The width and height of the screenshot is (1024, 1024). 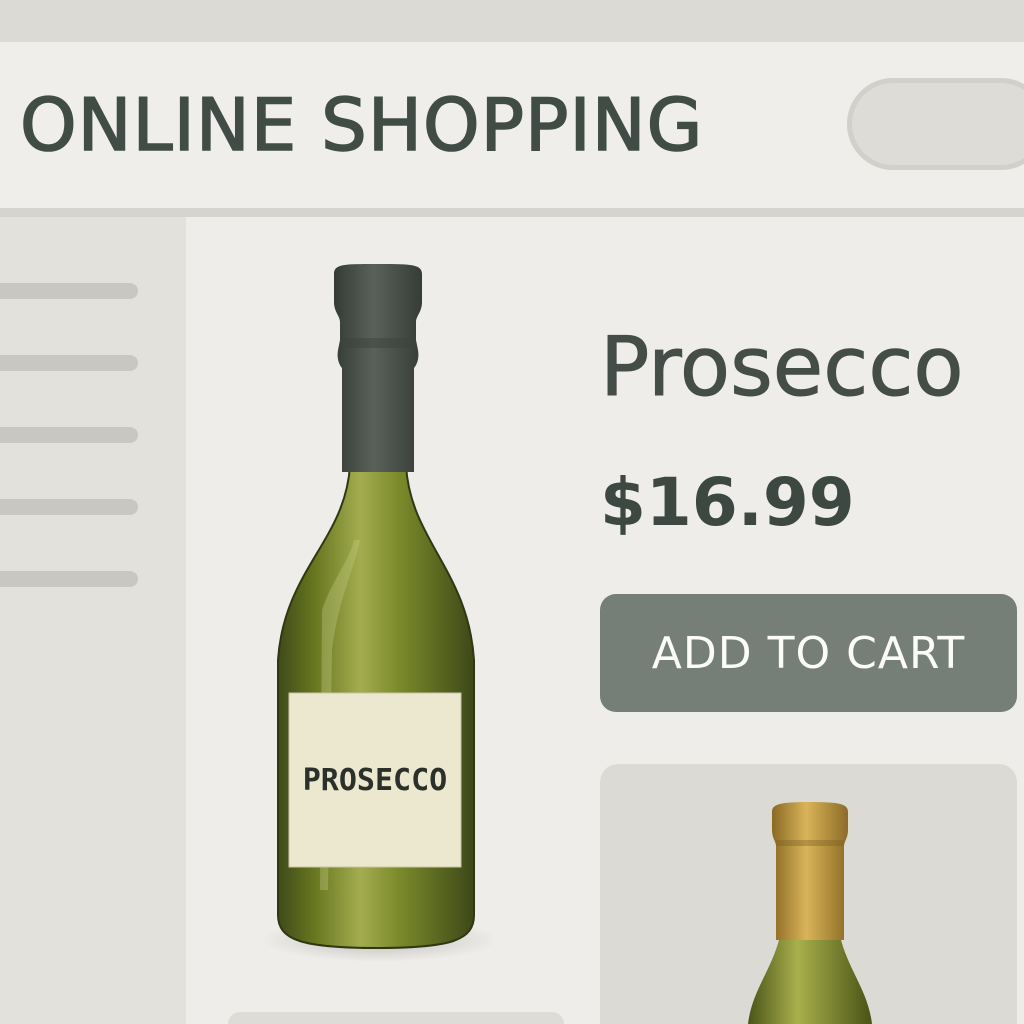 I want to click on header-divider, so click(x=512, y=212).